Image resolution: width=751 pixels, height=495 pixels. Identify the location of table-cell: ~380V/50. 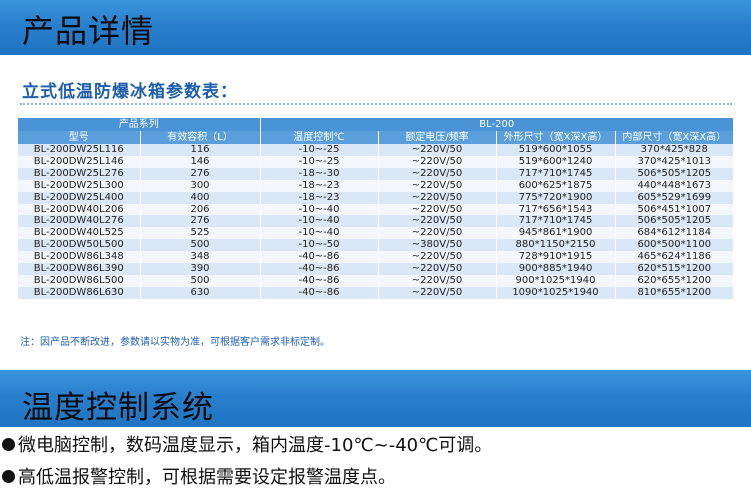
(436, 245).